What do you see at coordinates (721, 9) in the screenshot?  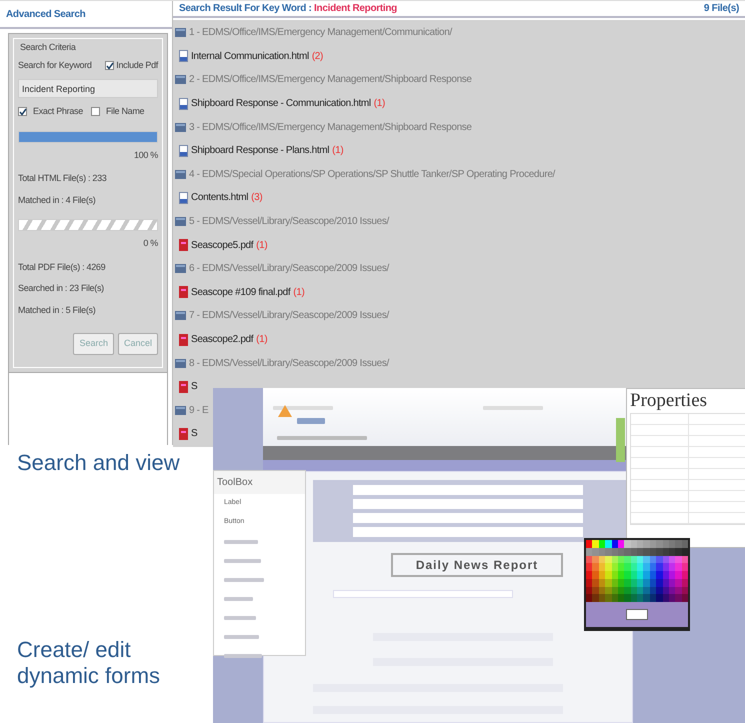 I see `file-count: 9 File(s)` at bounding box center [721, 9].